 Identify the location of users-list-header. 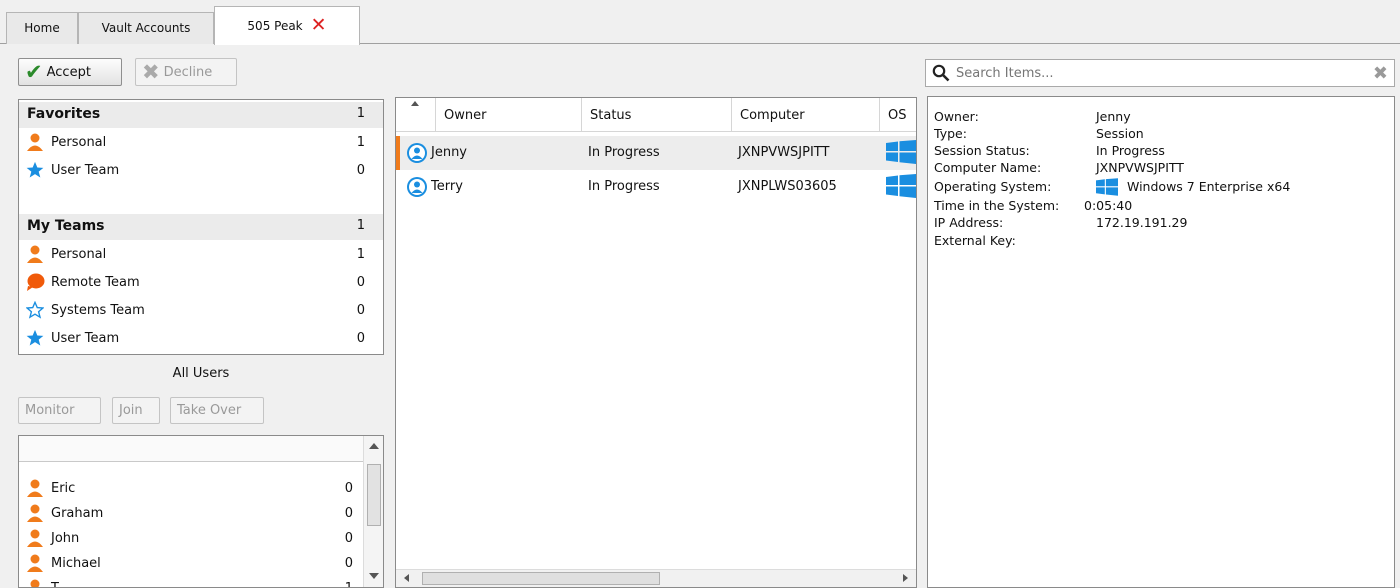
(191, 449).